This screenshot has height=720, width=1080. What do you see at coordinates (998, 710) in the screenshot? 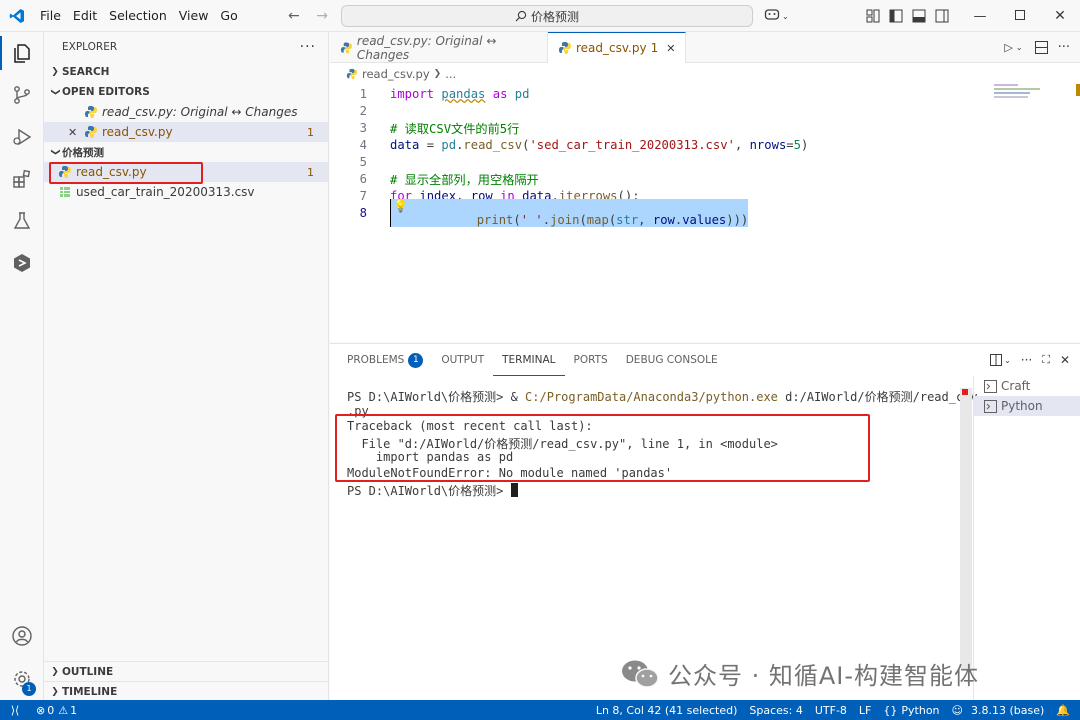
I see `python-interpreter: ☺ 3.8.13 (base)` at bounding box center [998, 710].